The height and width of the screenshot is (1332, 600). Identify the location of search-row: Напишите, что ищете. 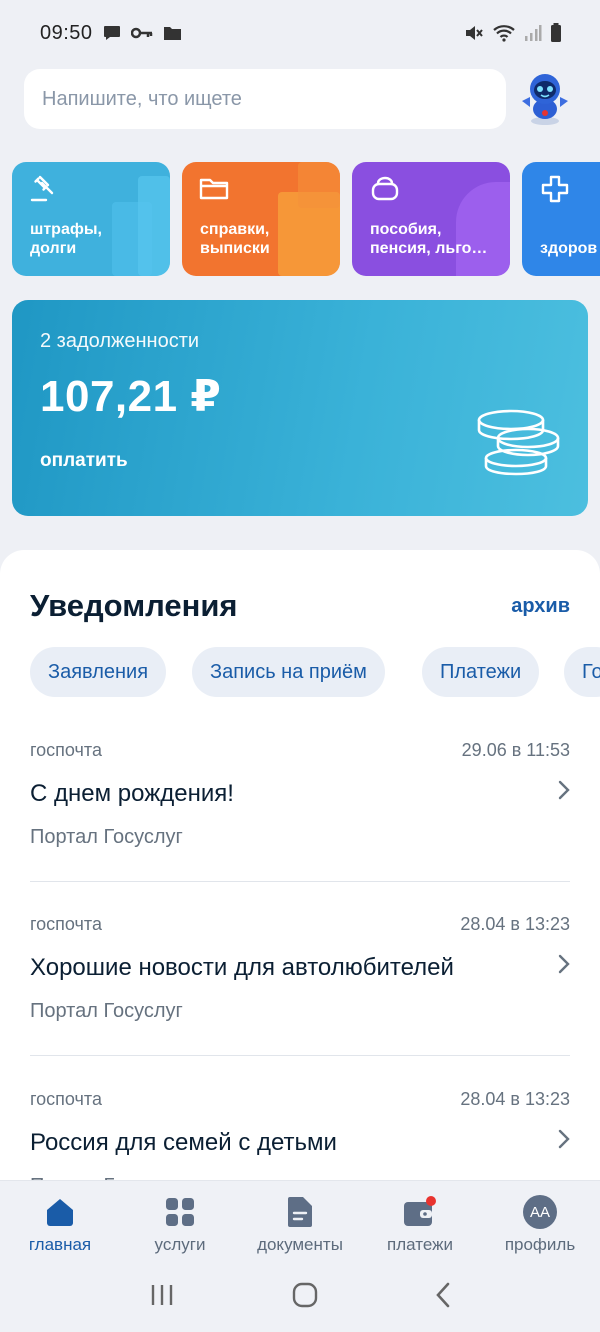
(300, 99).